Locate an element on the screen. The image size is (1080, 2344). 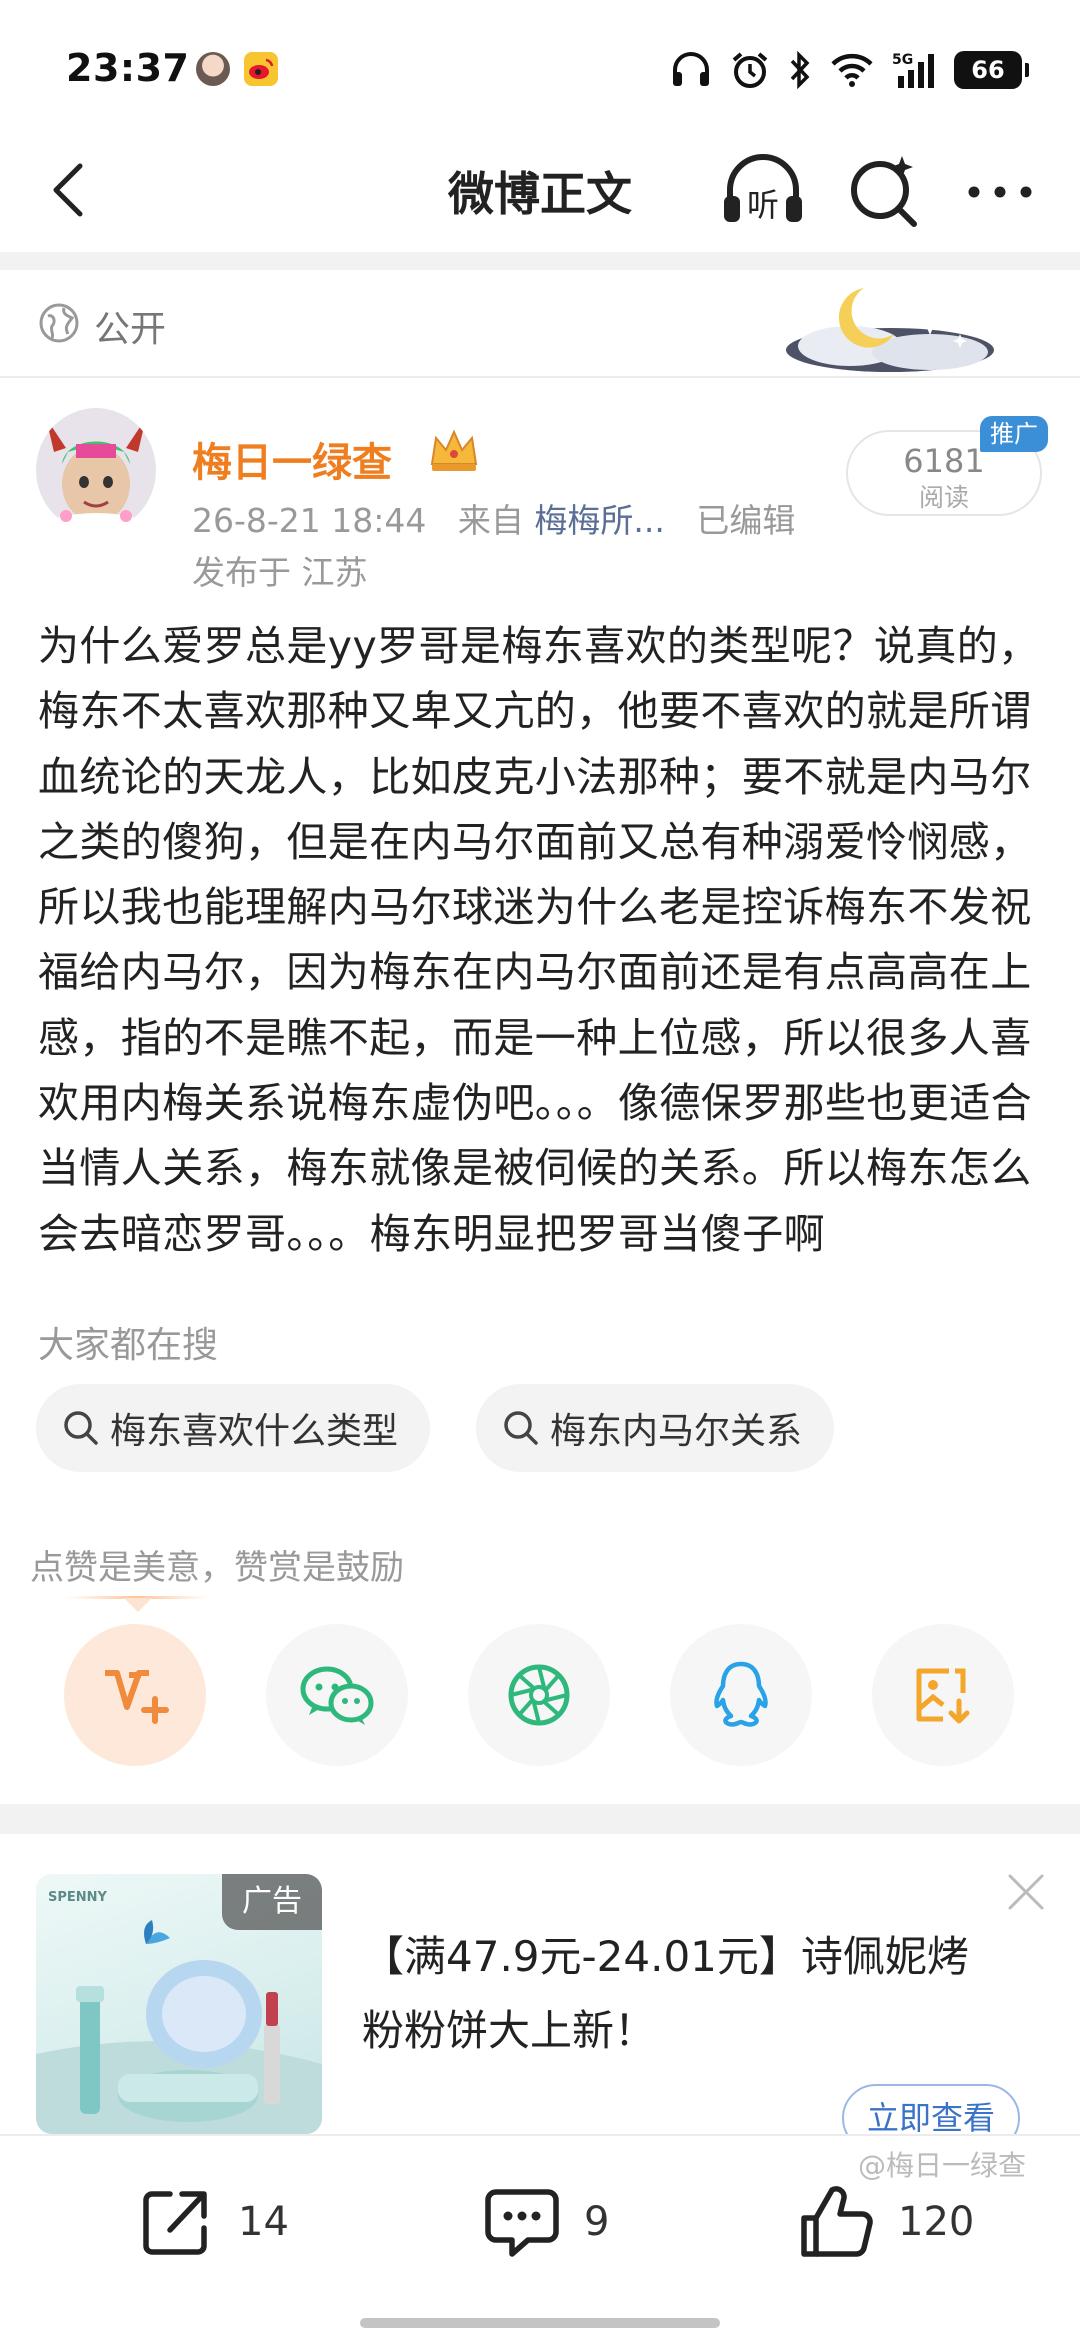
reads-label: 阅读 is located at coordinates (943, 497).